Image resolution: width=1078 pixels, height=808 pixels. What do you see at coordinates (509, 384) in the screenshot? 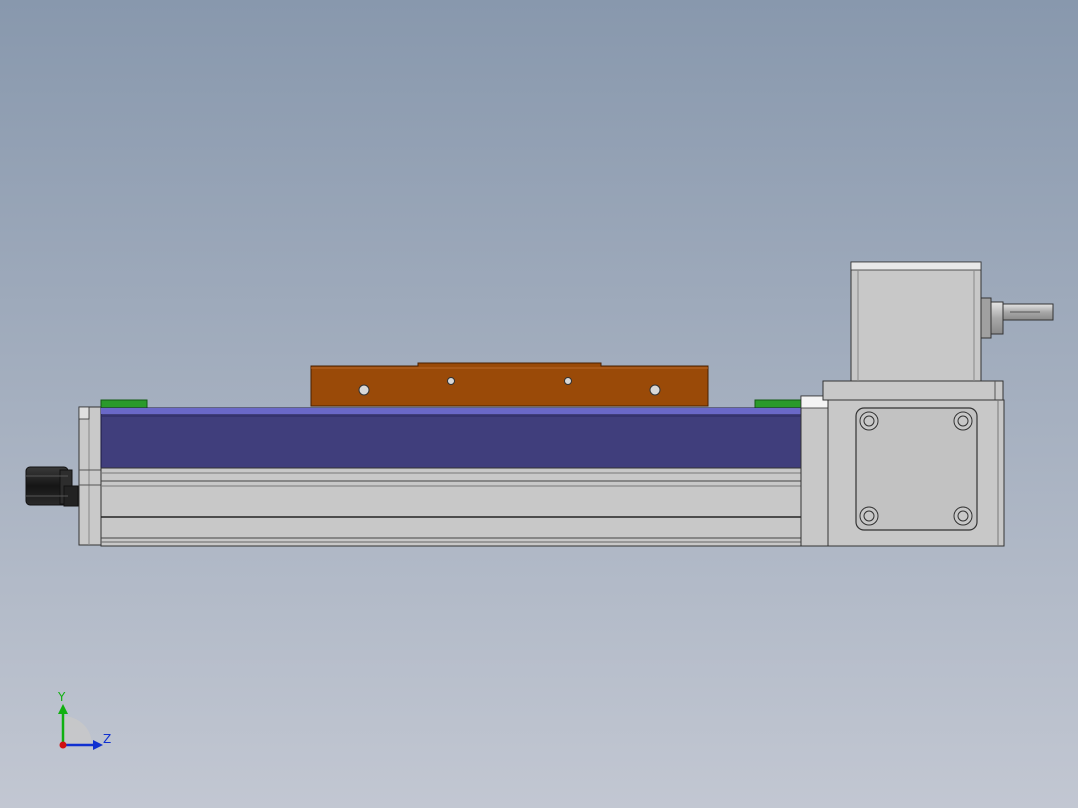
I see `slider-plate` at bounding box center [509, 384].